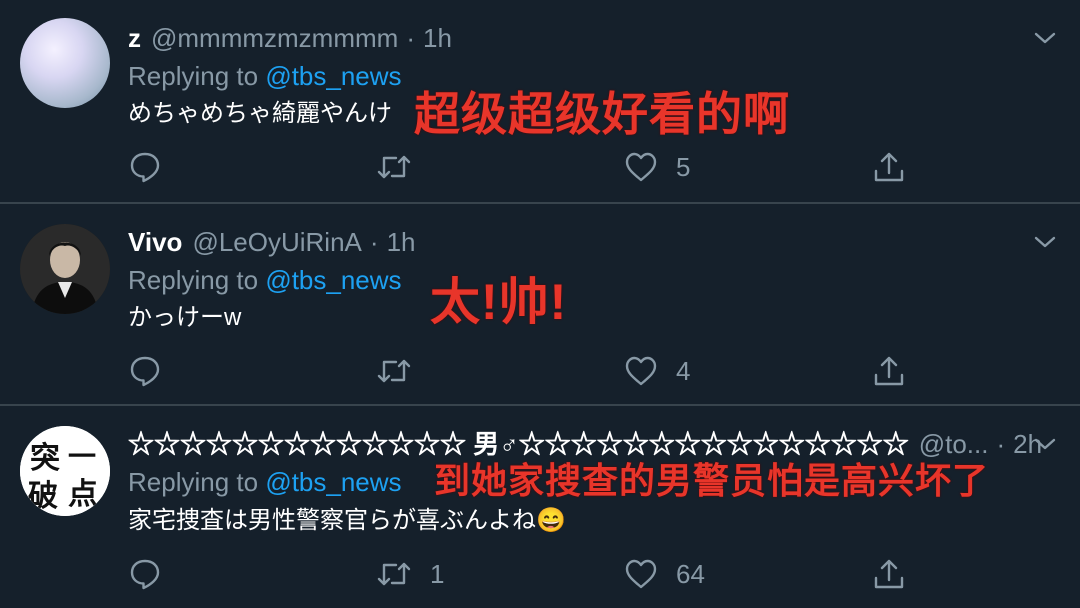 The width and height of the screenshot is (1080, 608). I want to click on display-name: ☆☆☆☆☆☆☆☆☆☆☆☆☆ 男♂☆☆☆☆☆☆☆☆☆☆☆☆☆☆☆, so click(518, 444).